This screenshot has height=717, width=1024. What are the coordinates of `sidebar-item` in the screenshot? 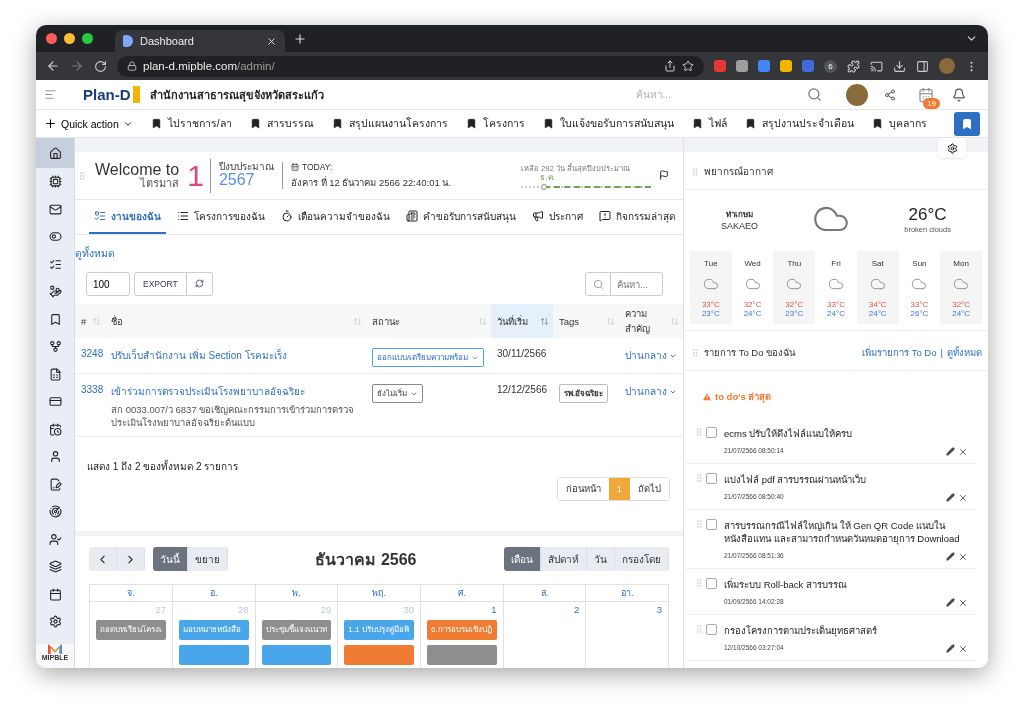 It's located at (55, 153).